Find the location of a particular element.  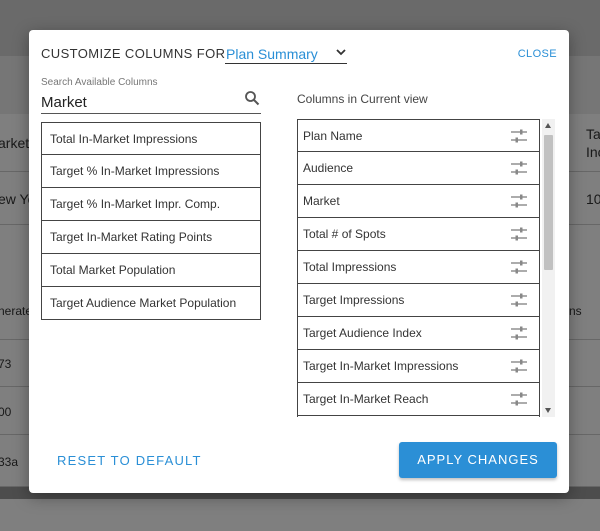

current-column-label: Market is located at coordinates (321, 201).